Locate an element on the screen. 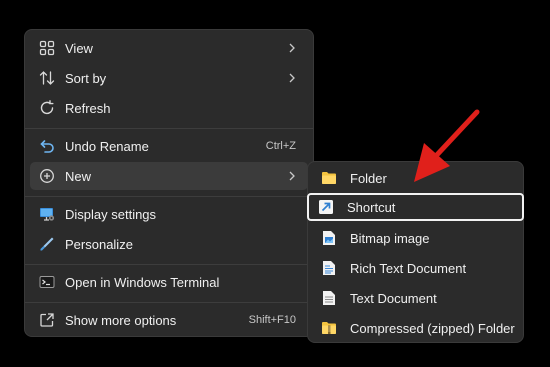 Image resolution: width=550 pixels, height=367 pixels. menu-item-undo-rename: Undo Rename Ctrl+Z is located at coordinates (169, 146).